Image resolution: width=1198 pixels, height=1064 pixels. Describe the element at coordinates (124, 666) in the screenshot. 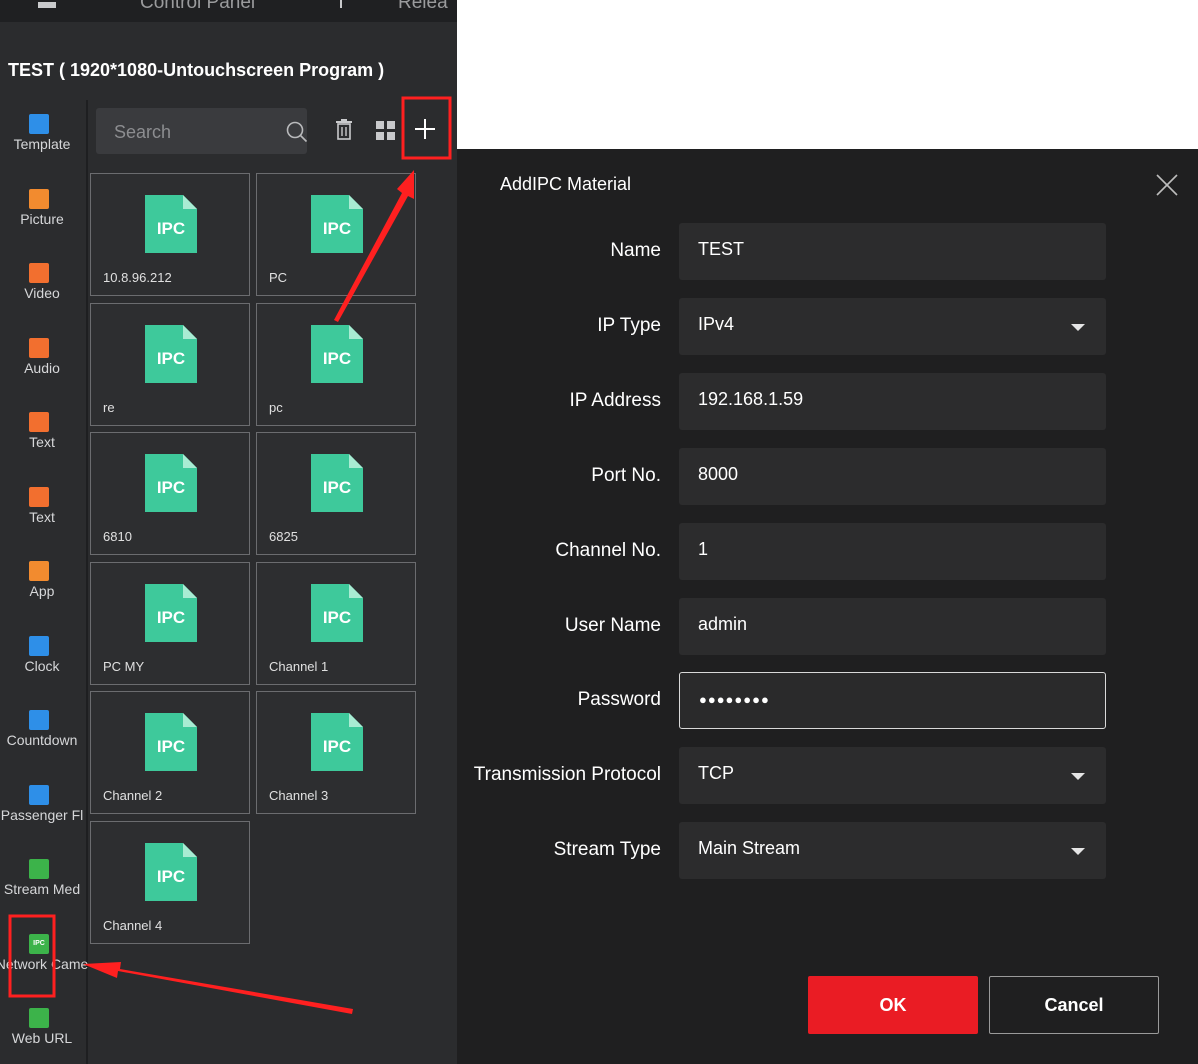

I see `material-name: PC MY` at that location.